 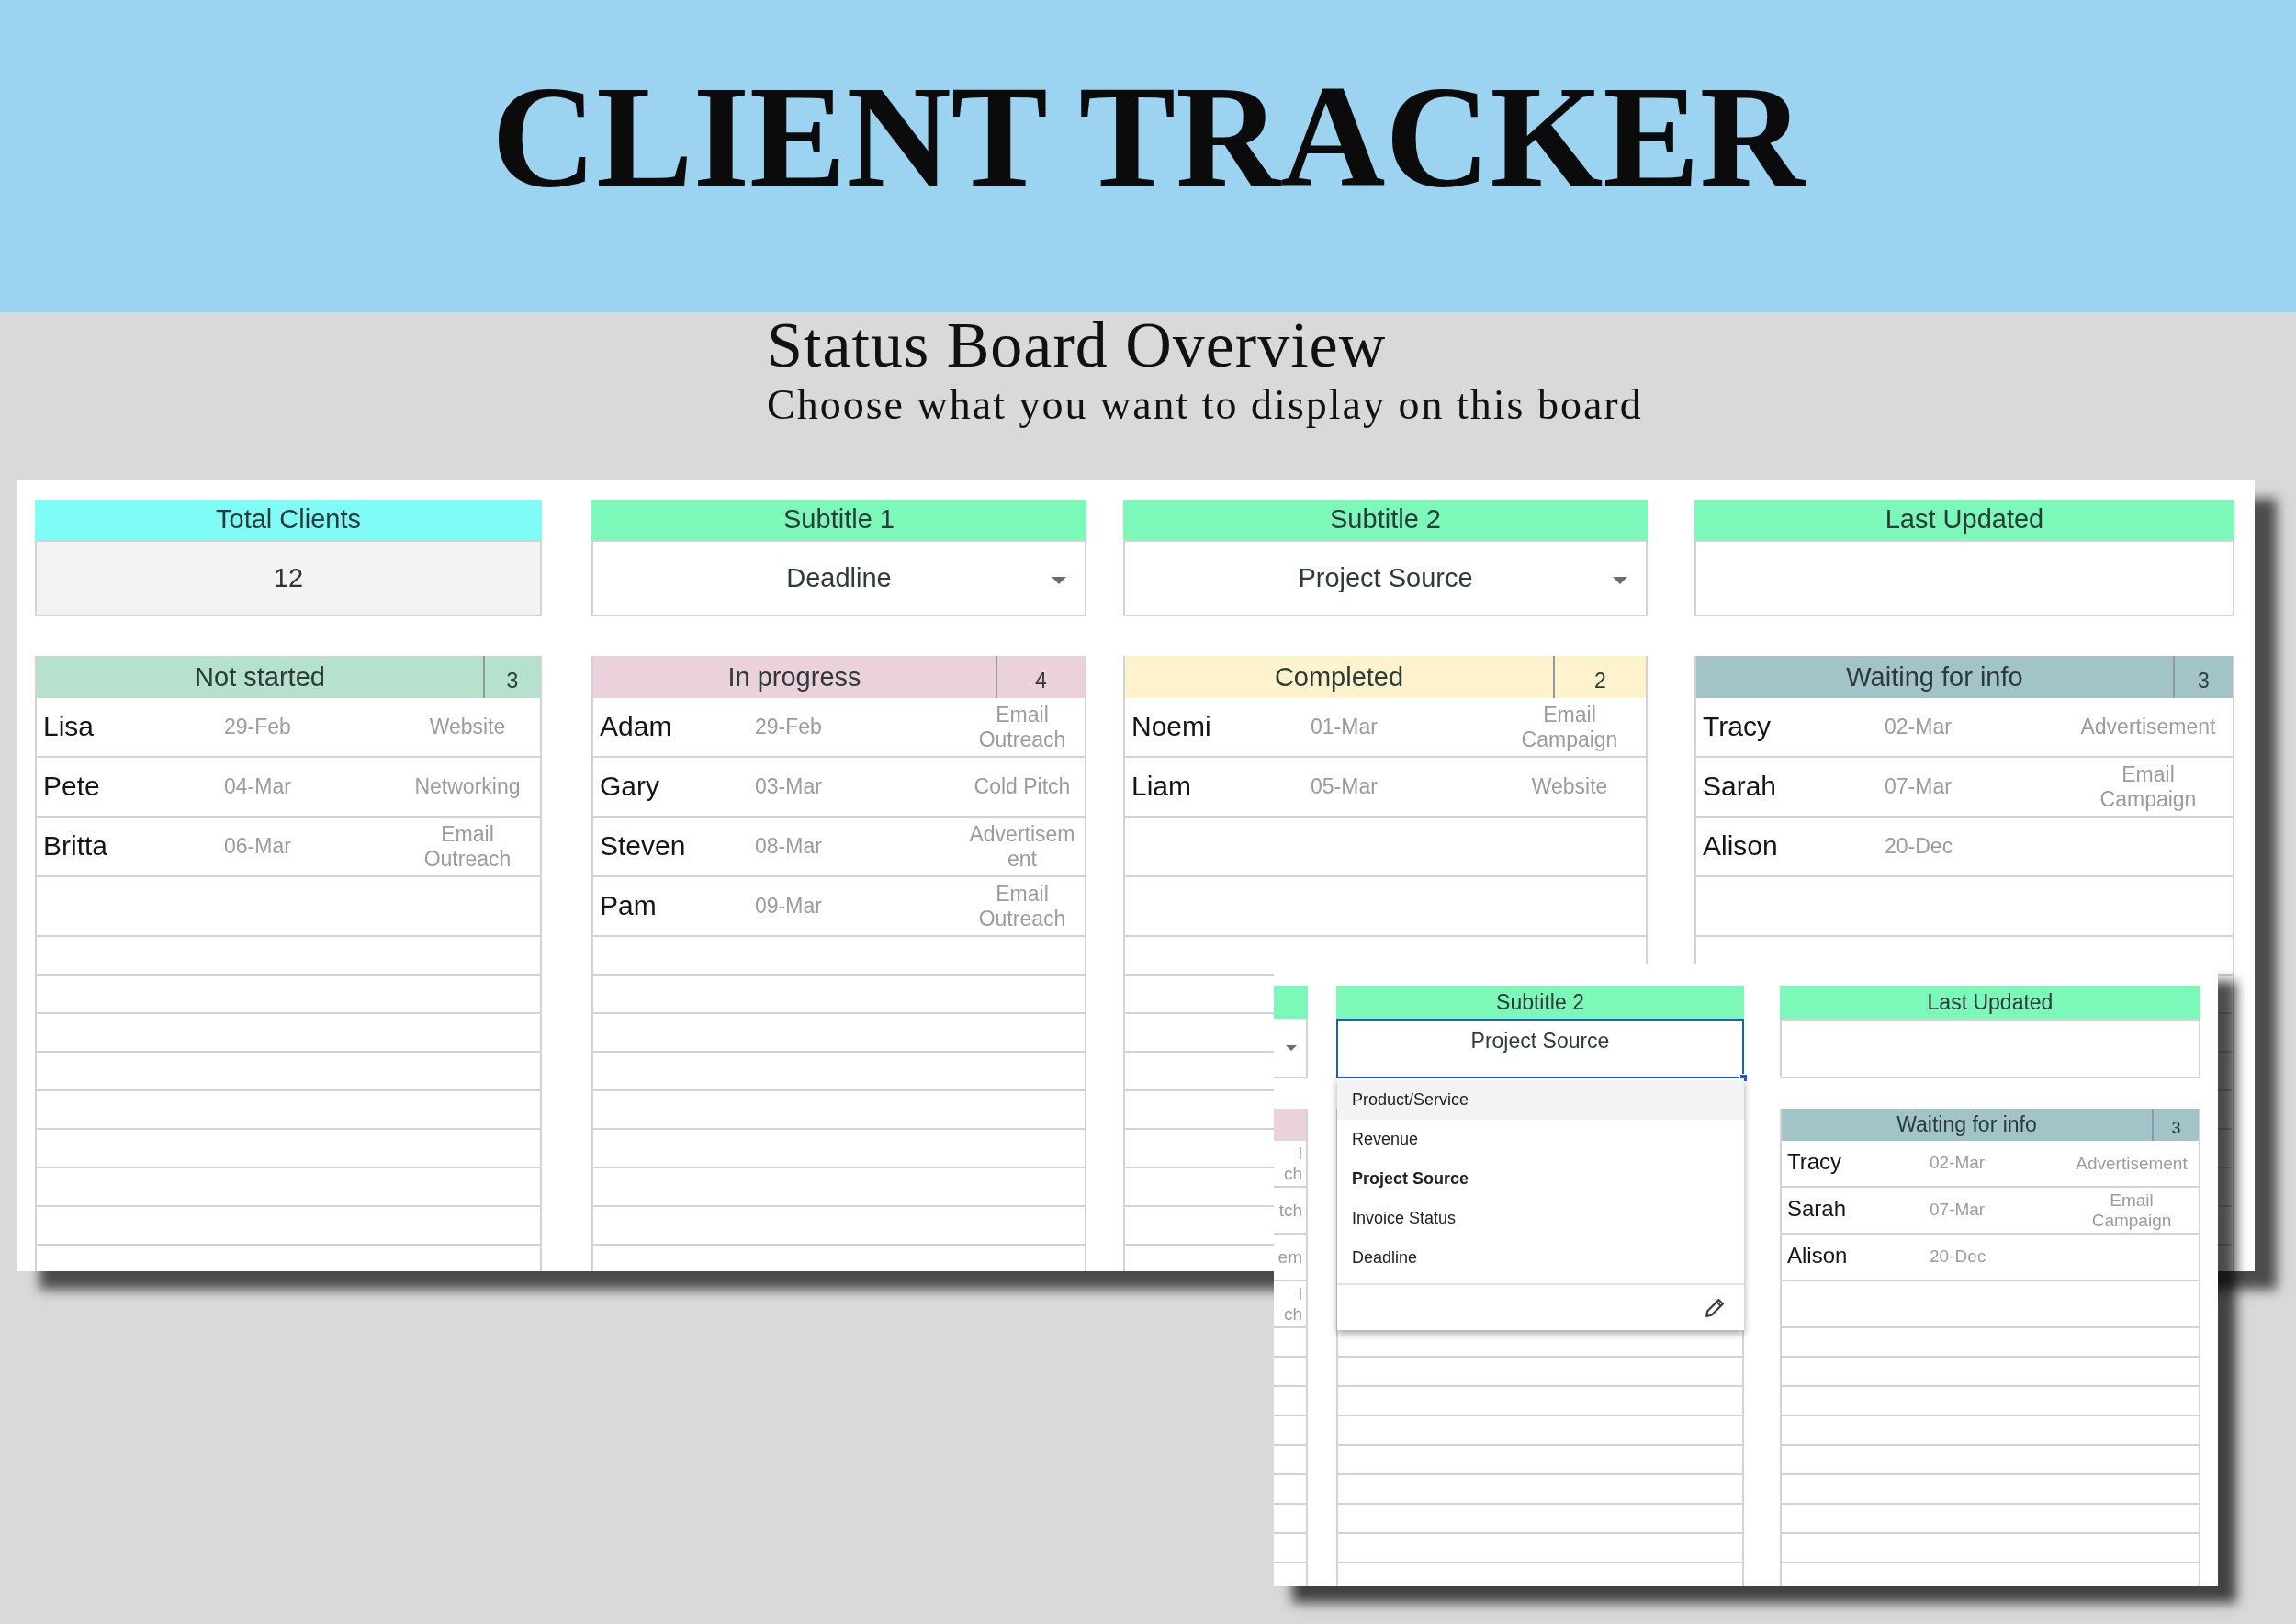 I want to click on date-text: 01-Mar, so click(x=1344, y=726).